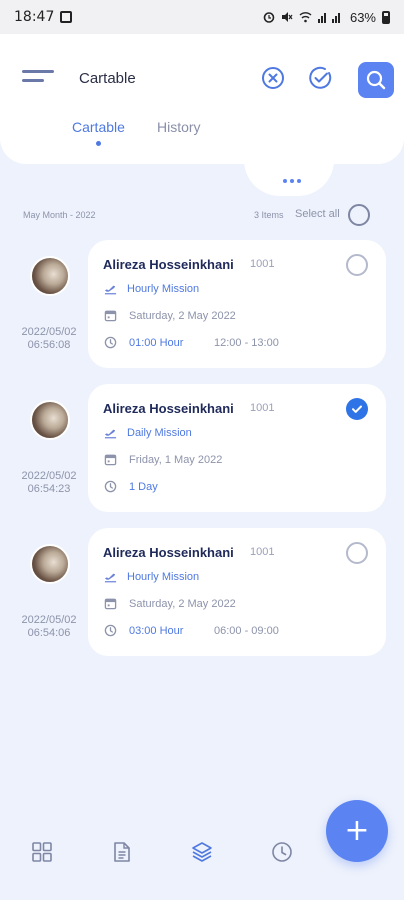 The image size is (404, 900). Describe the element at coordinates (49, 345) in the screenshot. I see `submitted-time: 06:56:08` at that location.